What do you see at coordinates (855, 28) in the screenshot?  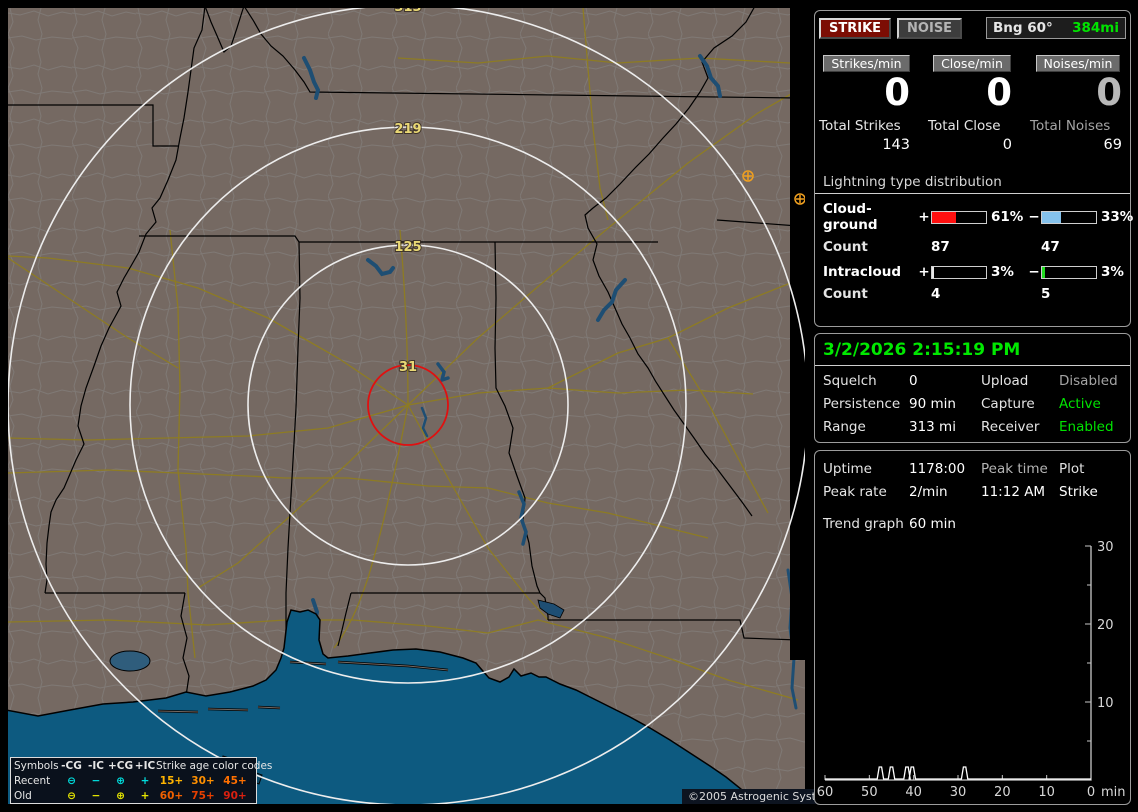 I see `strike-mode-button: STRIKE` at bounding box center [855, 28].